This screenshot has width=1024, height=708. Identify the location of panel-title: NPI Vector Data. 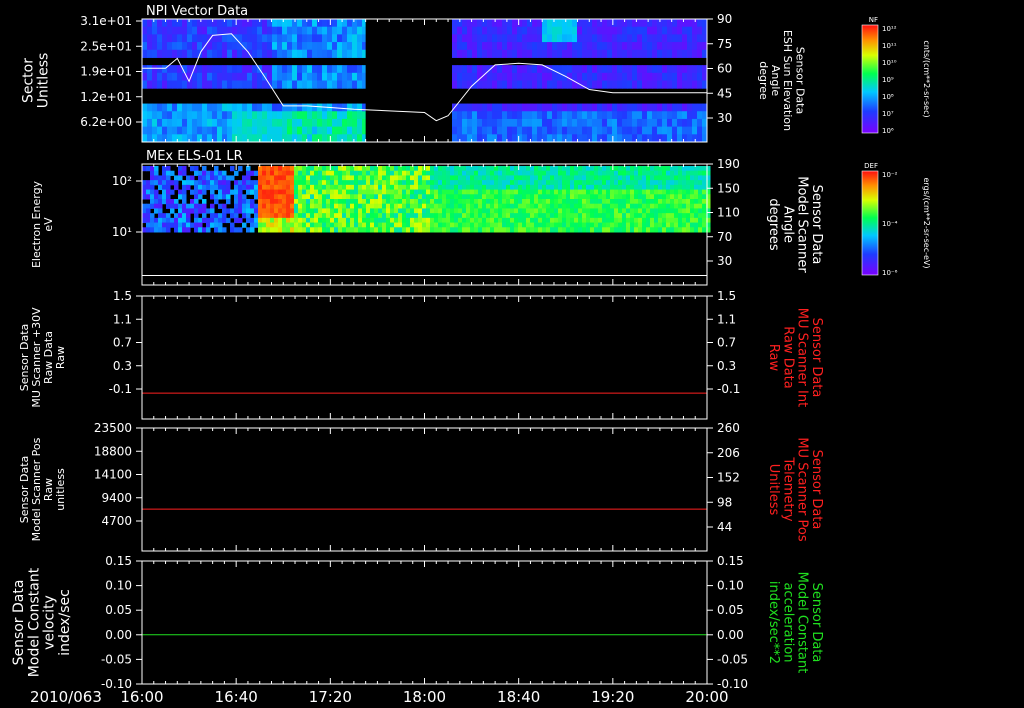
(197, 11).